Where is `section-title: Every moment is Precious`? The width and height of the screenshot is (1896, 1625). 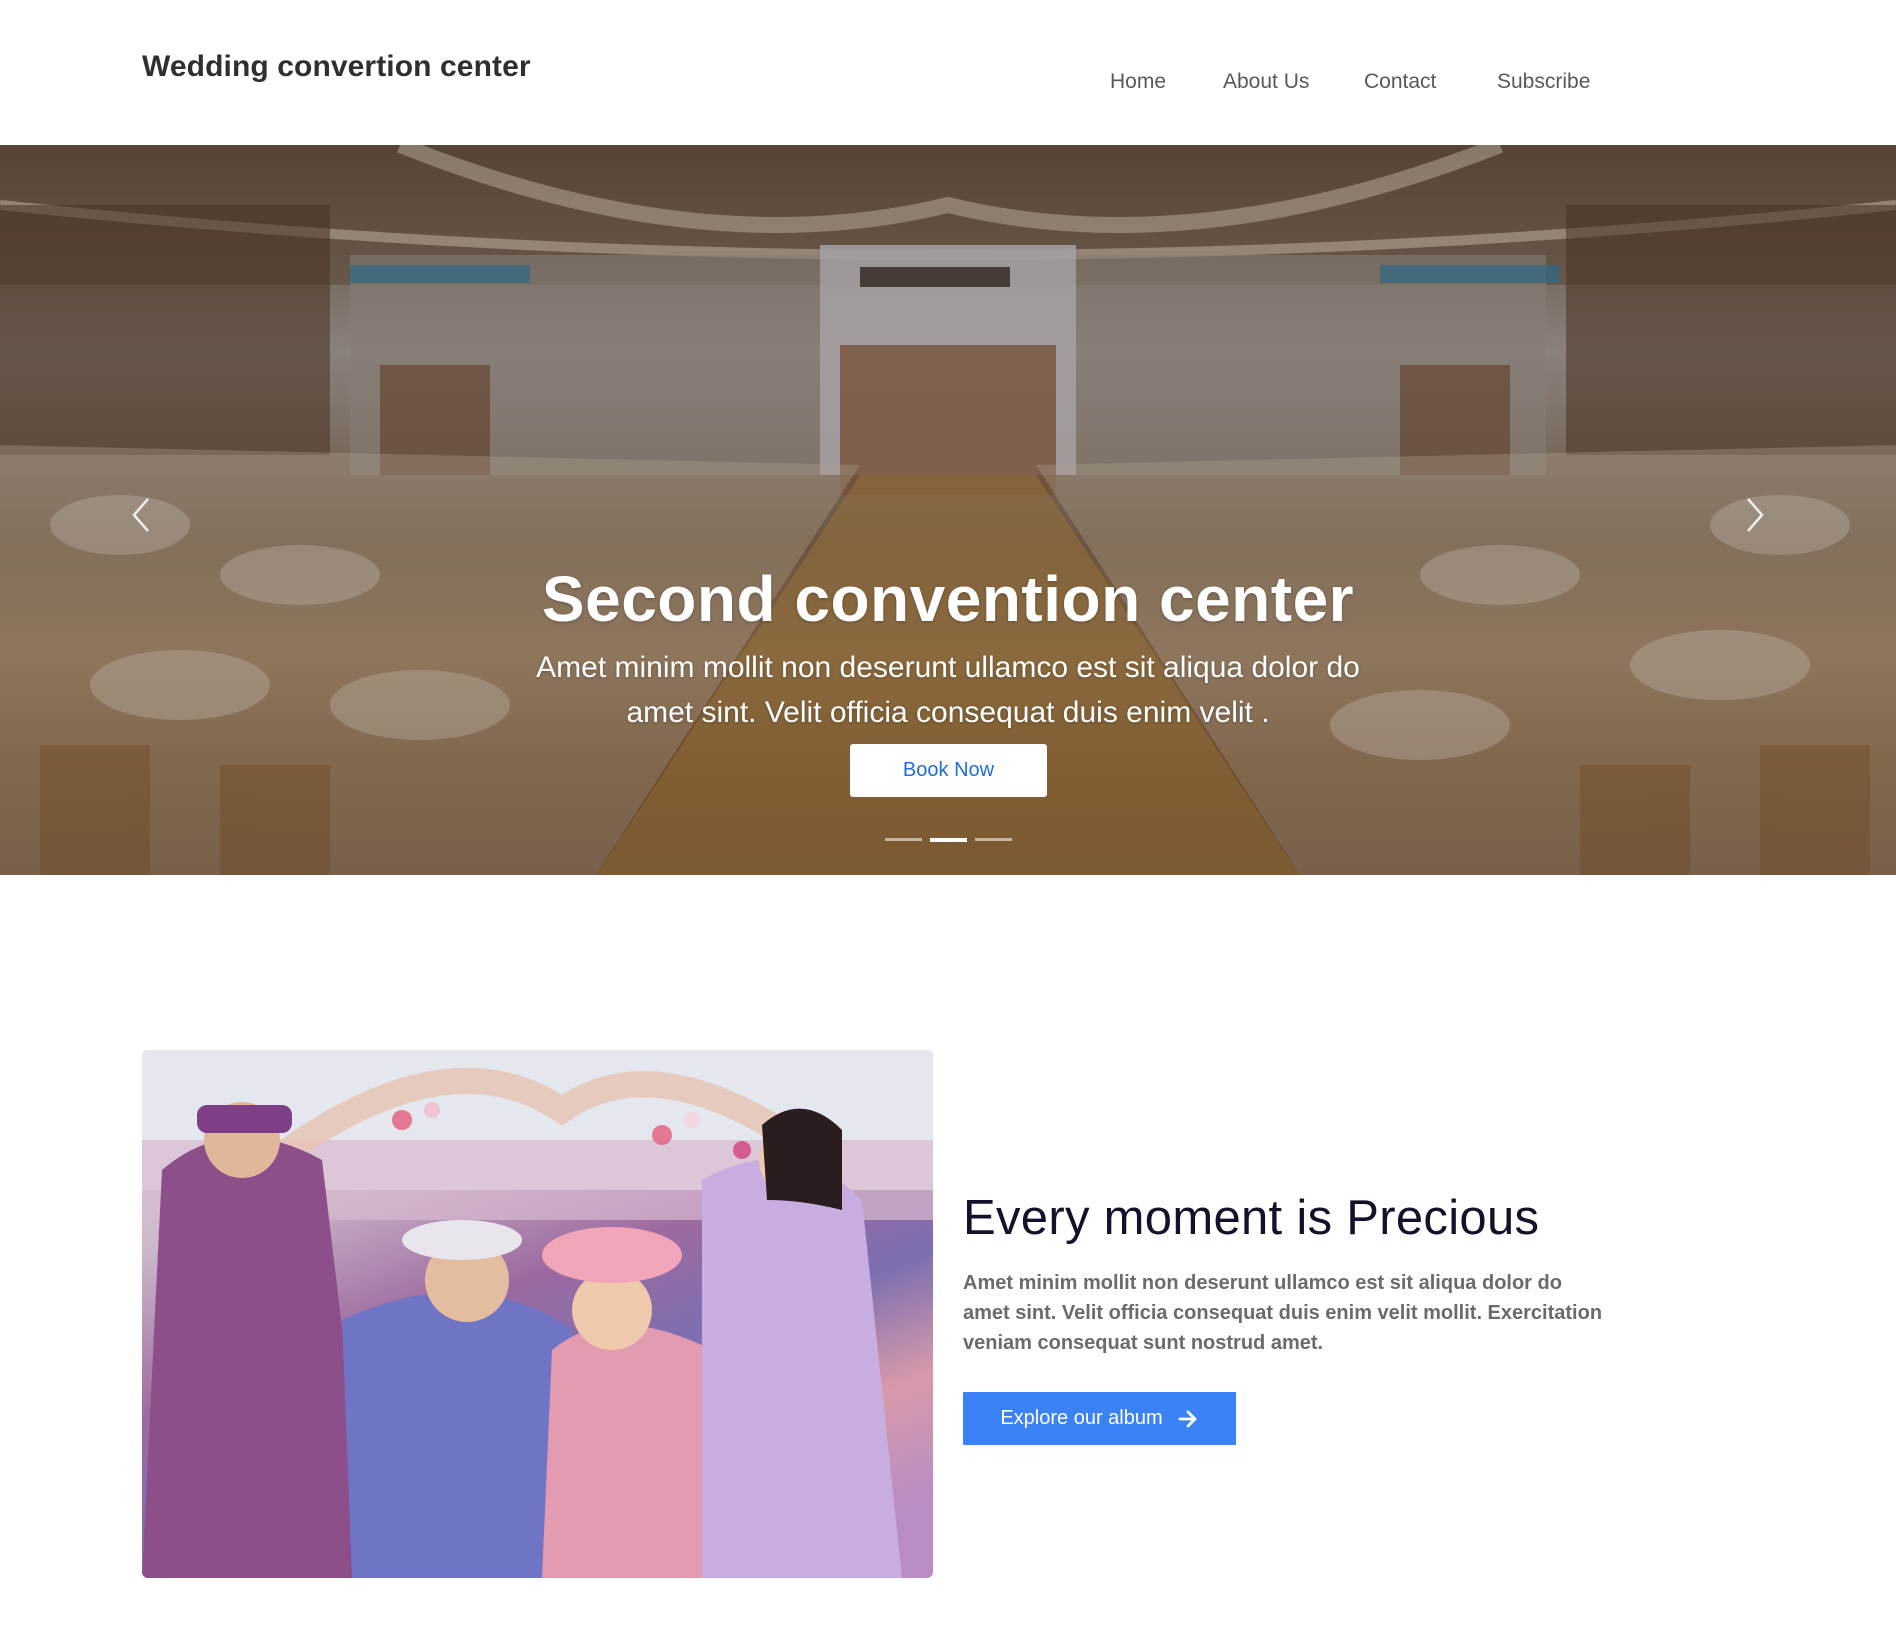 section-title: Every moment is Precious is located at coordinates (1251, 1218).